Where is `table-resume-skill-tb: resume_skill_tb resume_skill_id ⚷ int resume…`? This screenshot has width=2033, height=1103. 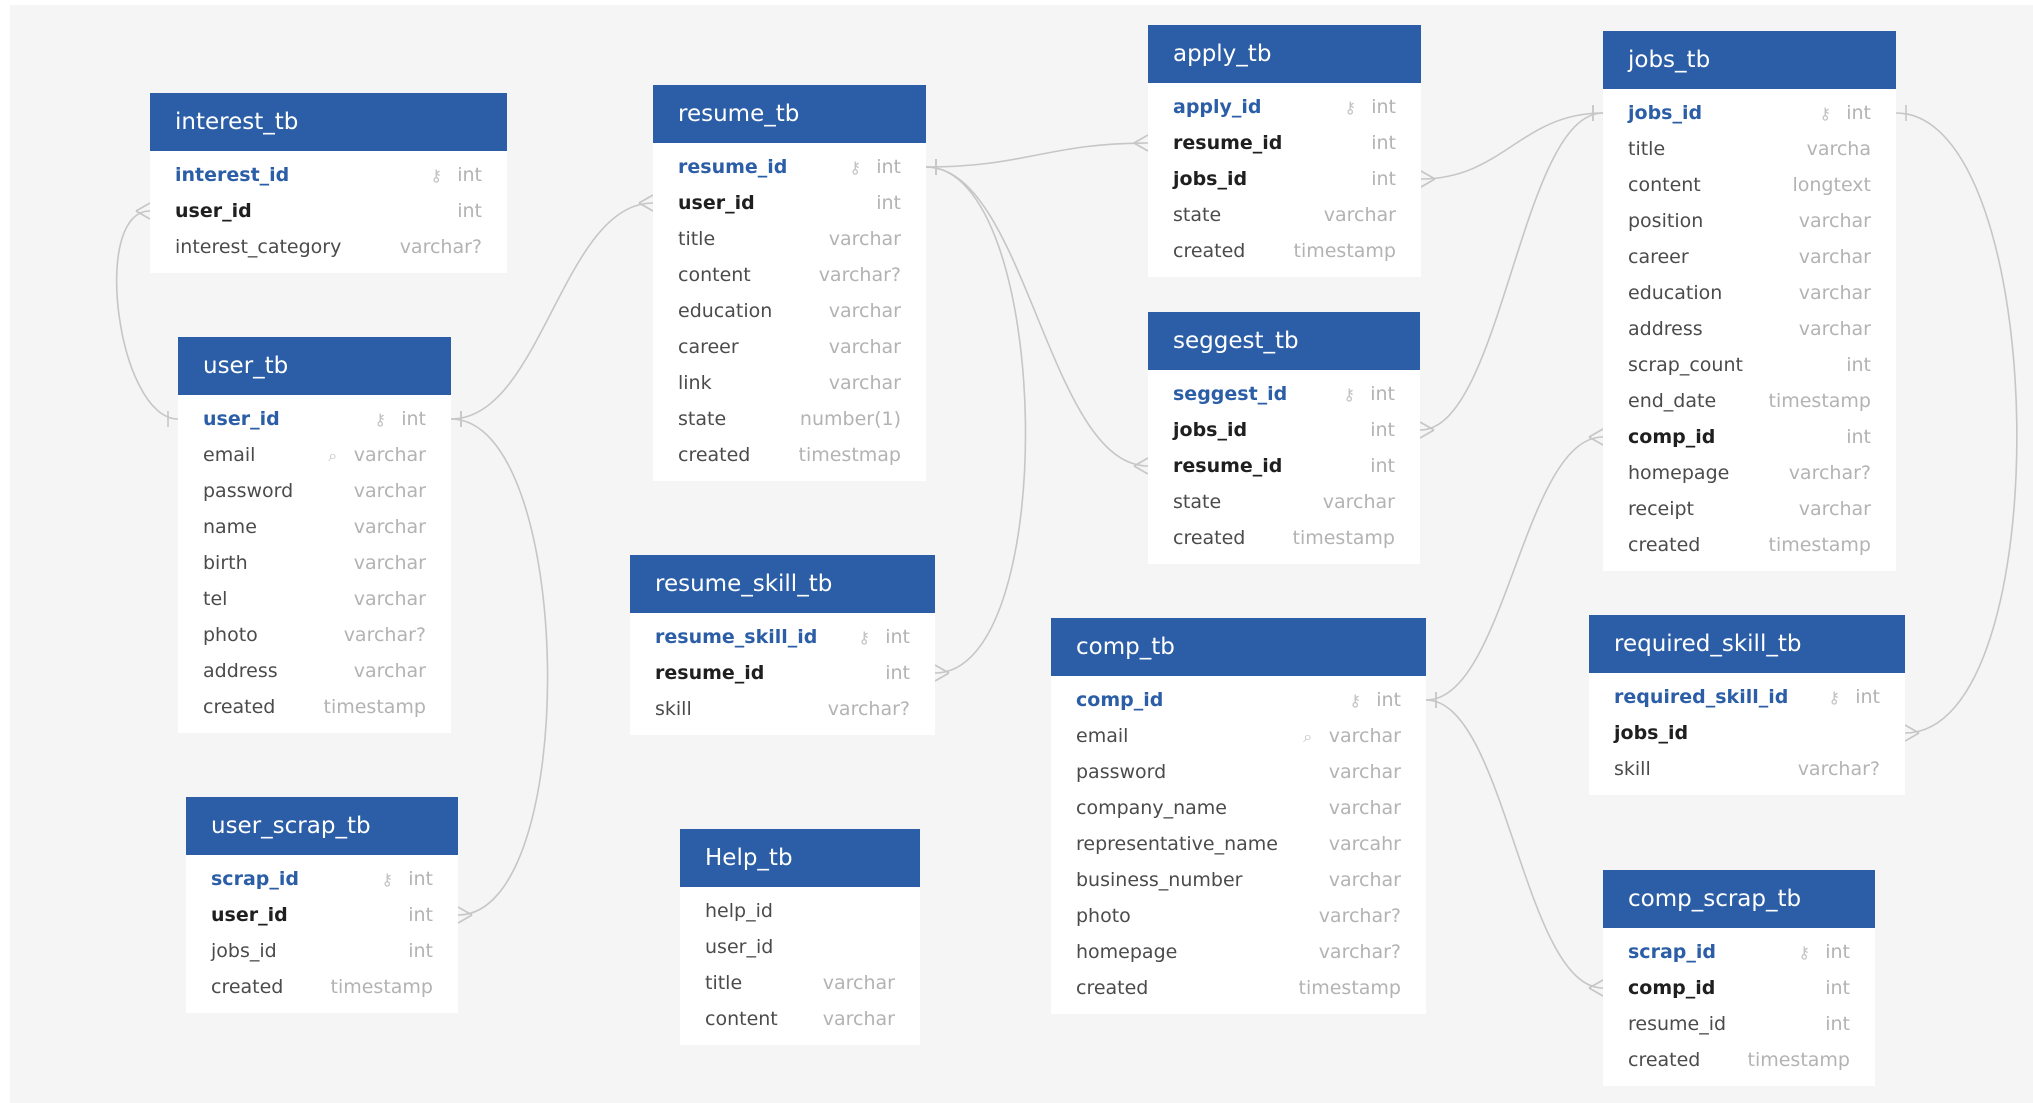 table-resume-skill-tb: resume_skill_tb resume_skill_id ⚷ int resume… is located at coordinates (782, 645).